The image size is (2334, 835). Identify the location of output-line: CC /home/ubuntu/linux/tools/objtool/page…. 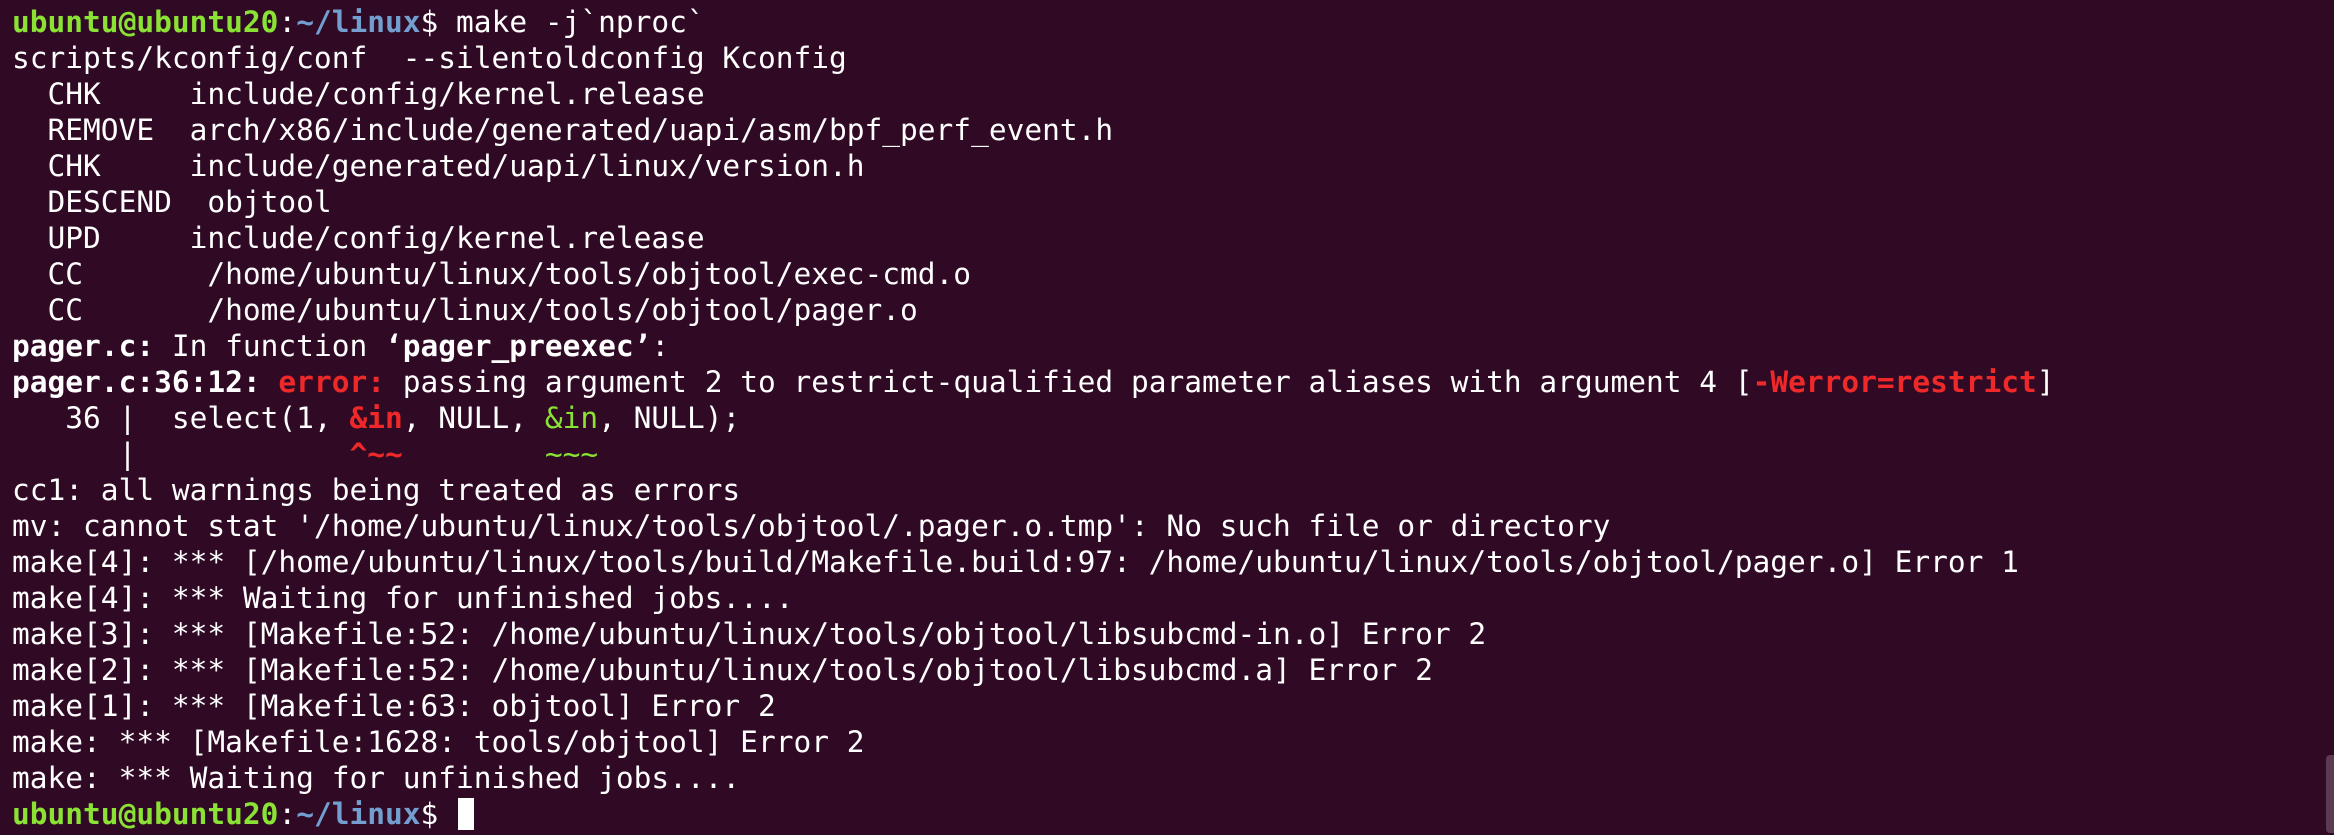
(465, 310).